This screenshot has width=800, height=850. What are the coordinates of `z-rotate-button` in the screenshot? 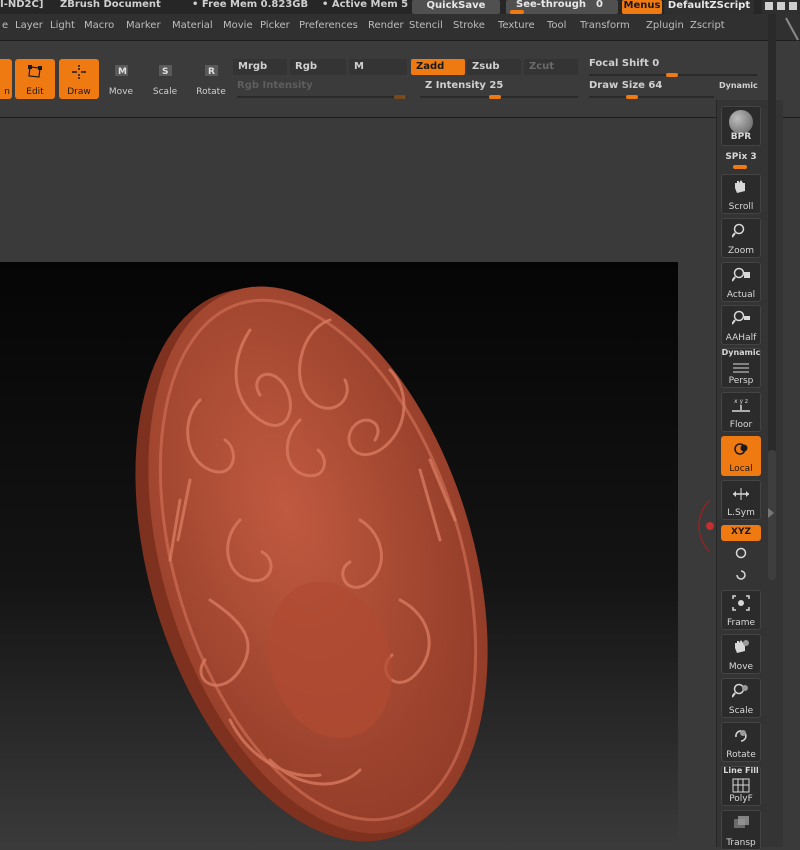 It's located at (741, 576).